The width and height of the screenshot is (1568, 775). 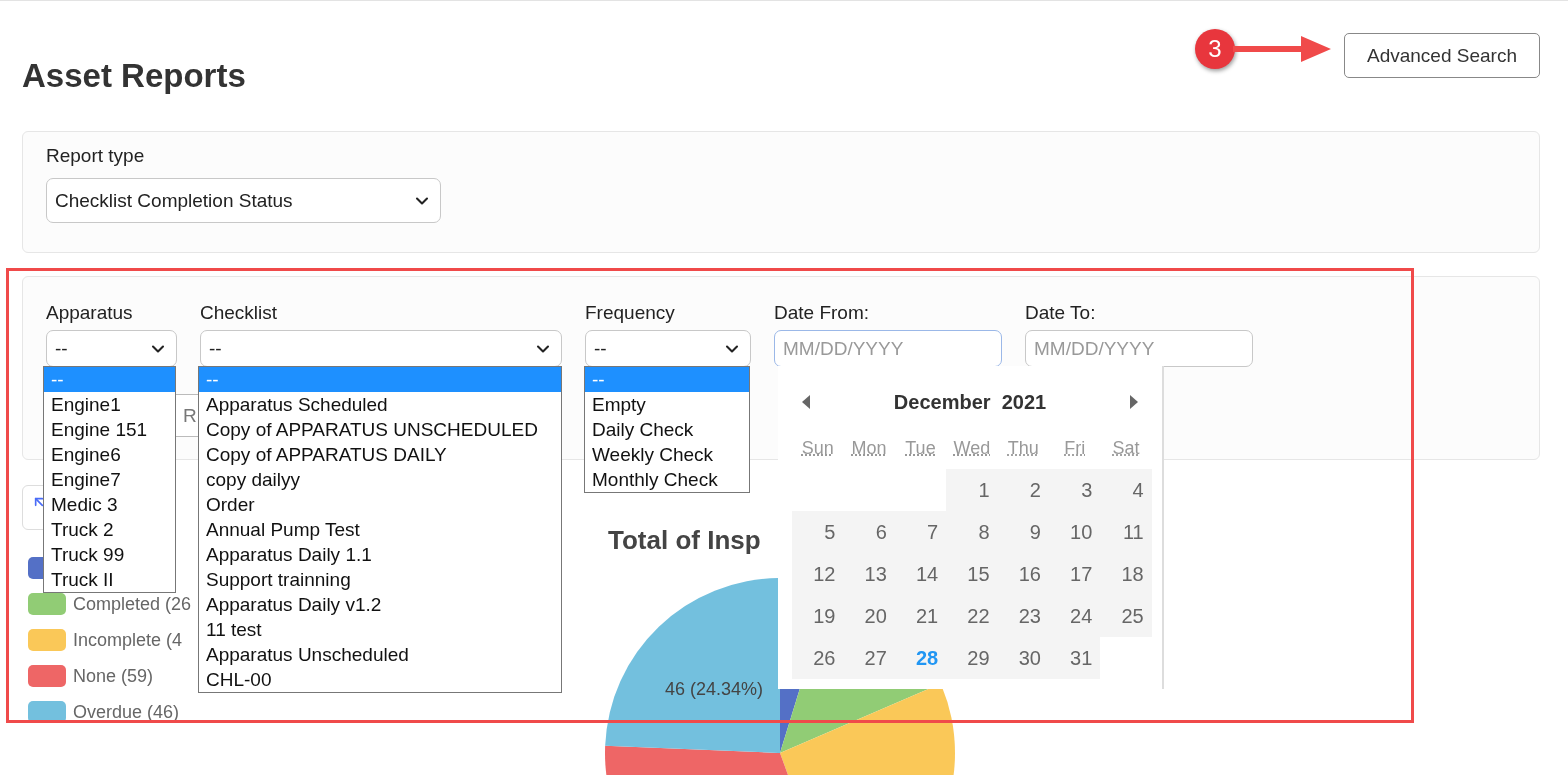 I want to click on calendar-day: 18, so click(x=1126, y=574).